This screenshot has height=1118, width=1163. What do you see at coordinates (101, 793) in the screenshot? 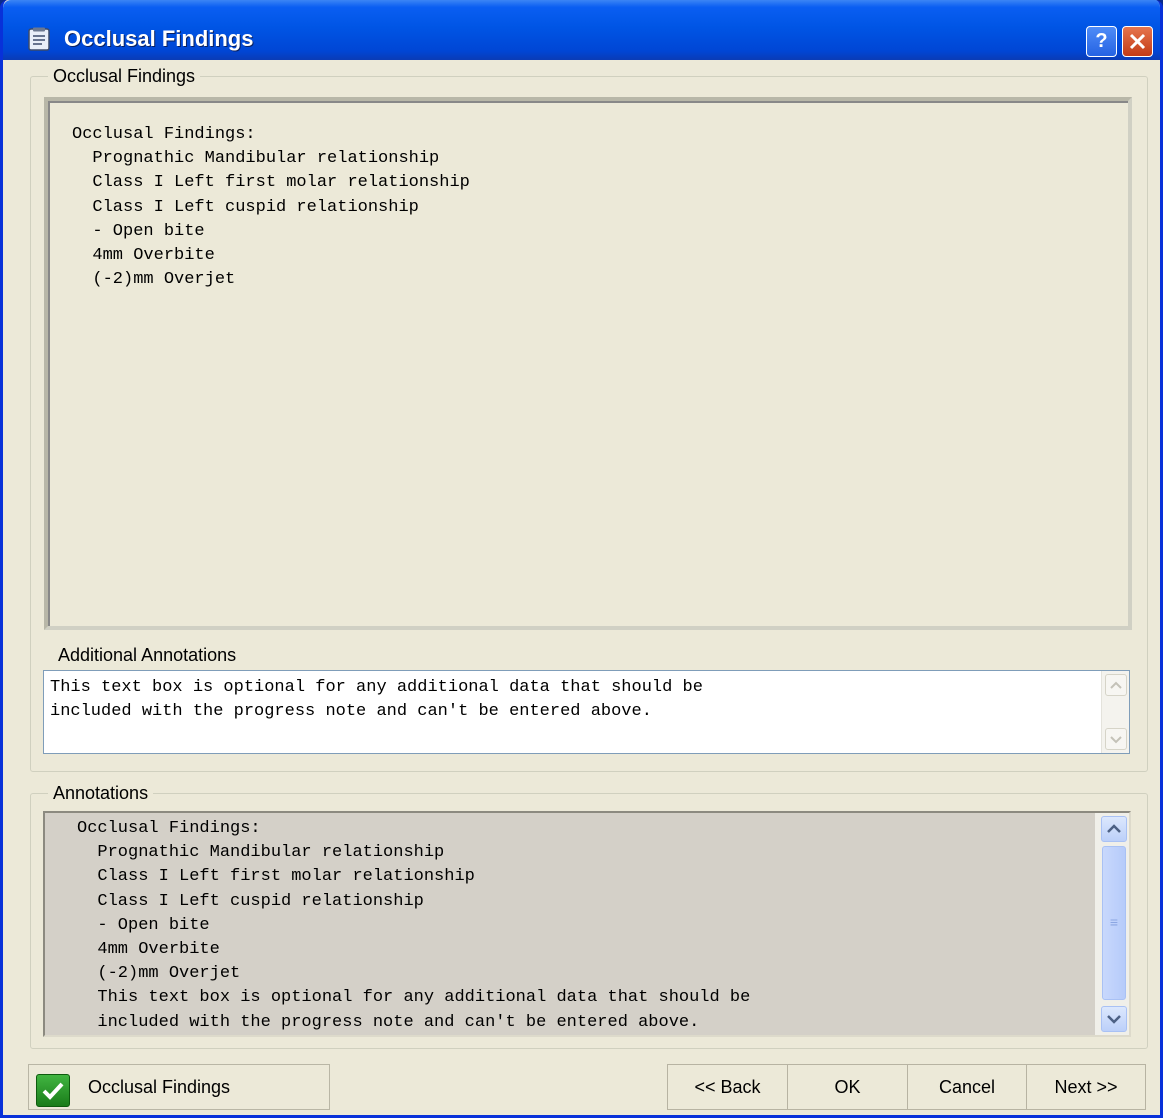
I see `annotations-legend: Annotations` at bounding box center [101, 793].